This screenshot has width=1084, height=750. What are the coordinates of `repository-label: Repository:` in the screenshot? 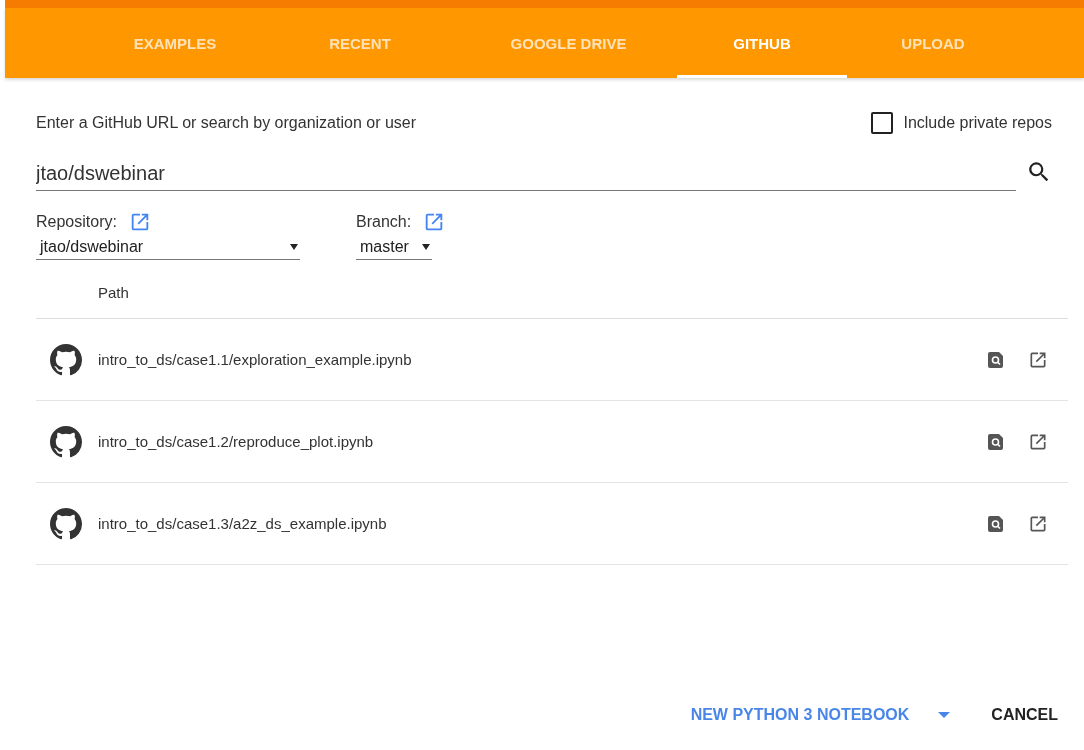 It's located at (76, 222).